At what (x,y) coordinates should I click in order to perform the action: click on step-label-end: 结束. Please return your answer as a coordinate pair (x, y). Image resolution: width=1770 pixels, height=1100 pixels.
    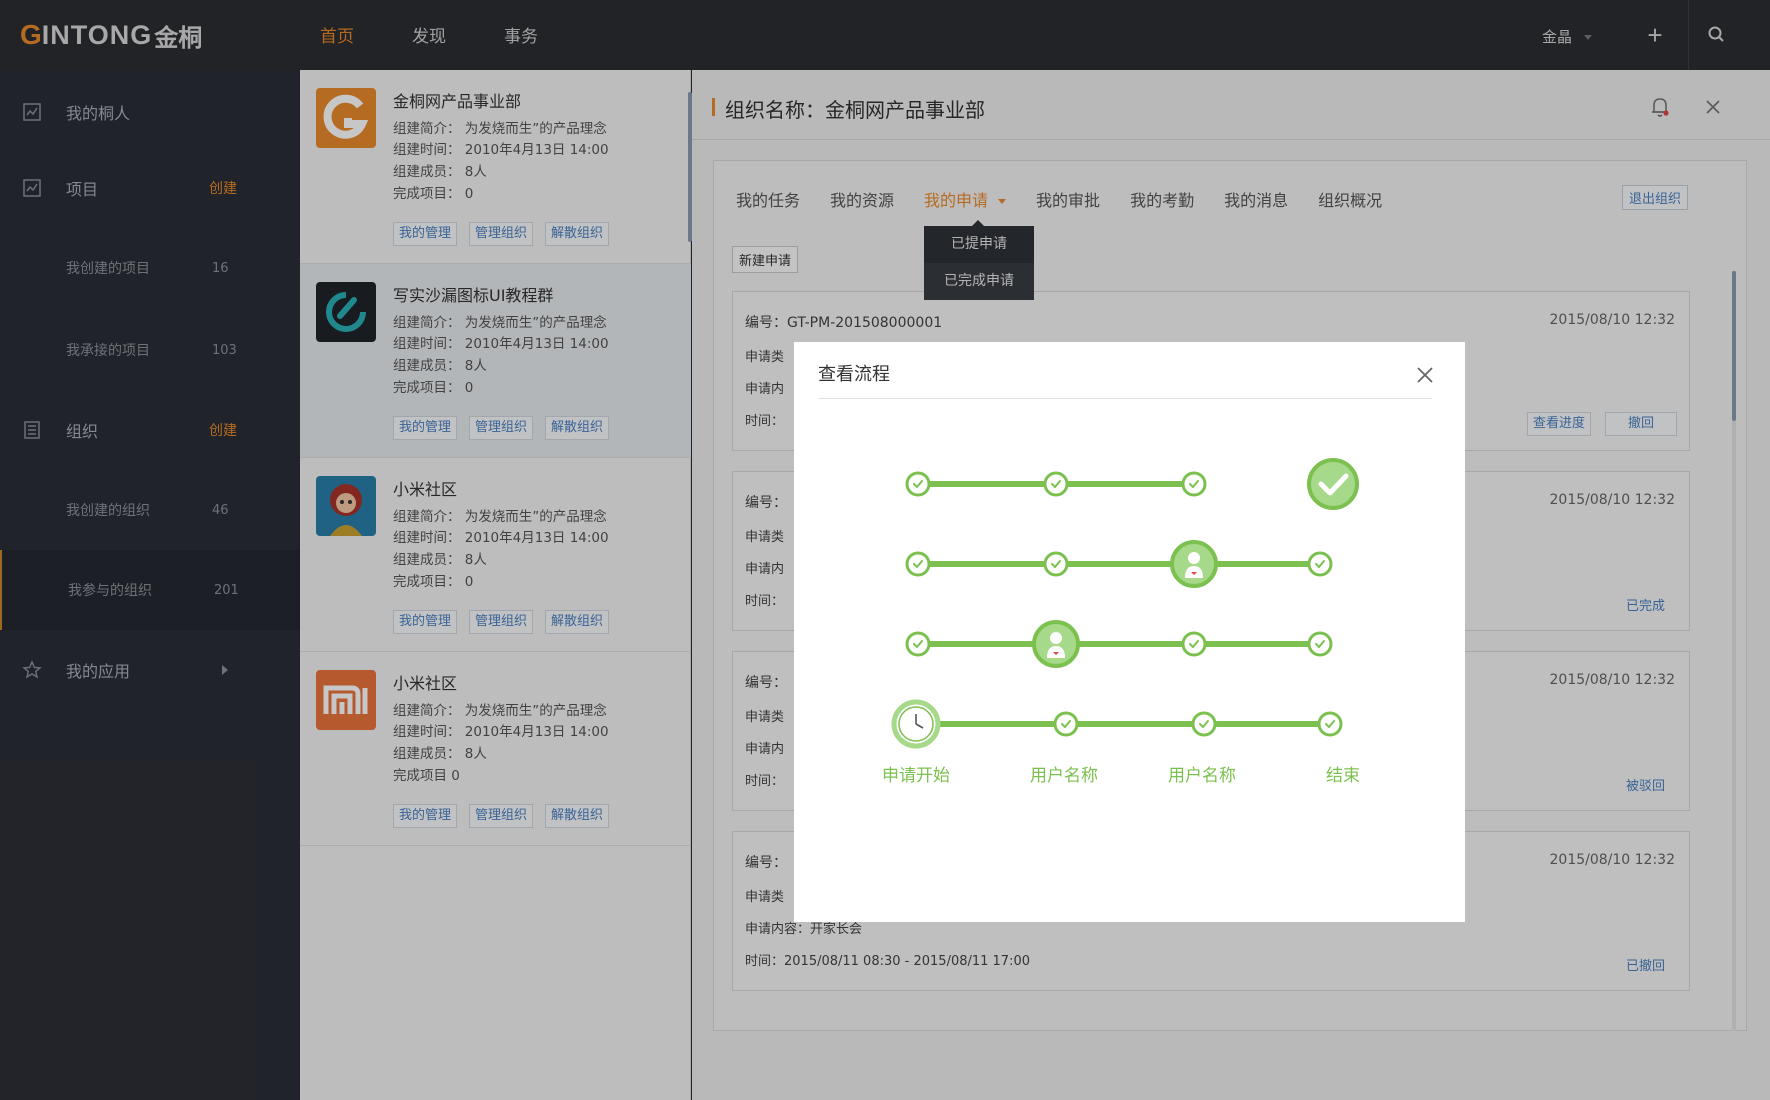
    Looking at the image, I should click on (1343, 776).